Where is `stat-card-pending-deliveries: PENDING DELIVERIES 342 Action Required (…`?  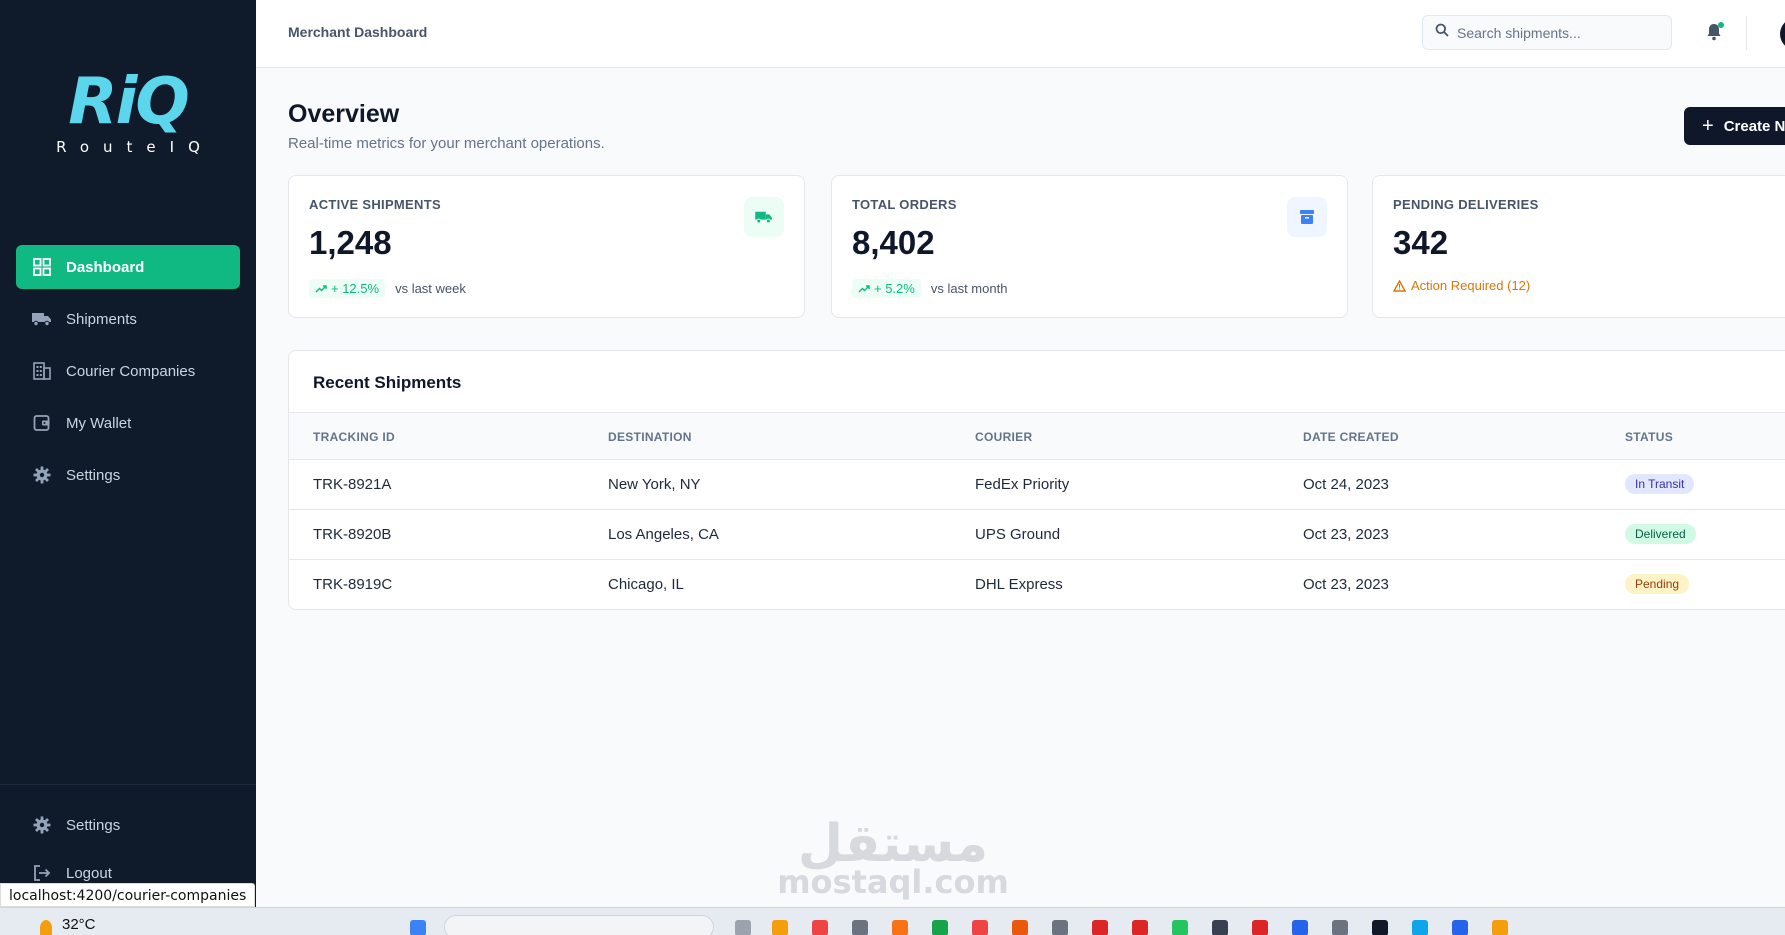 stat-card-pending-deliveries: PENDING DELIVERIES 342 Action Required (… is located at coordinates (1578, 246).